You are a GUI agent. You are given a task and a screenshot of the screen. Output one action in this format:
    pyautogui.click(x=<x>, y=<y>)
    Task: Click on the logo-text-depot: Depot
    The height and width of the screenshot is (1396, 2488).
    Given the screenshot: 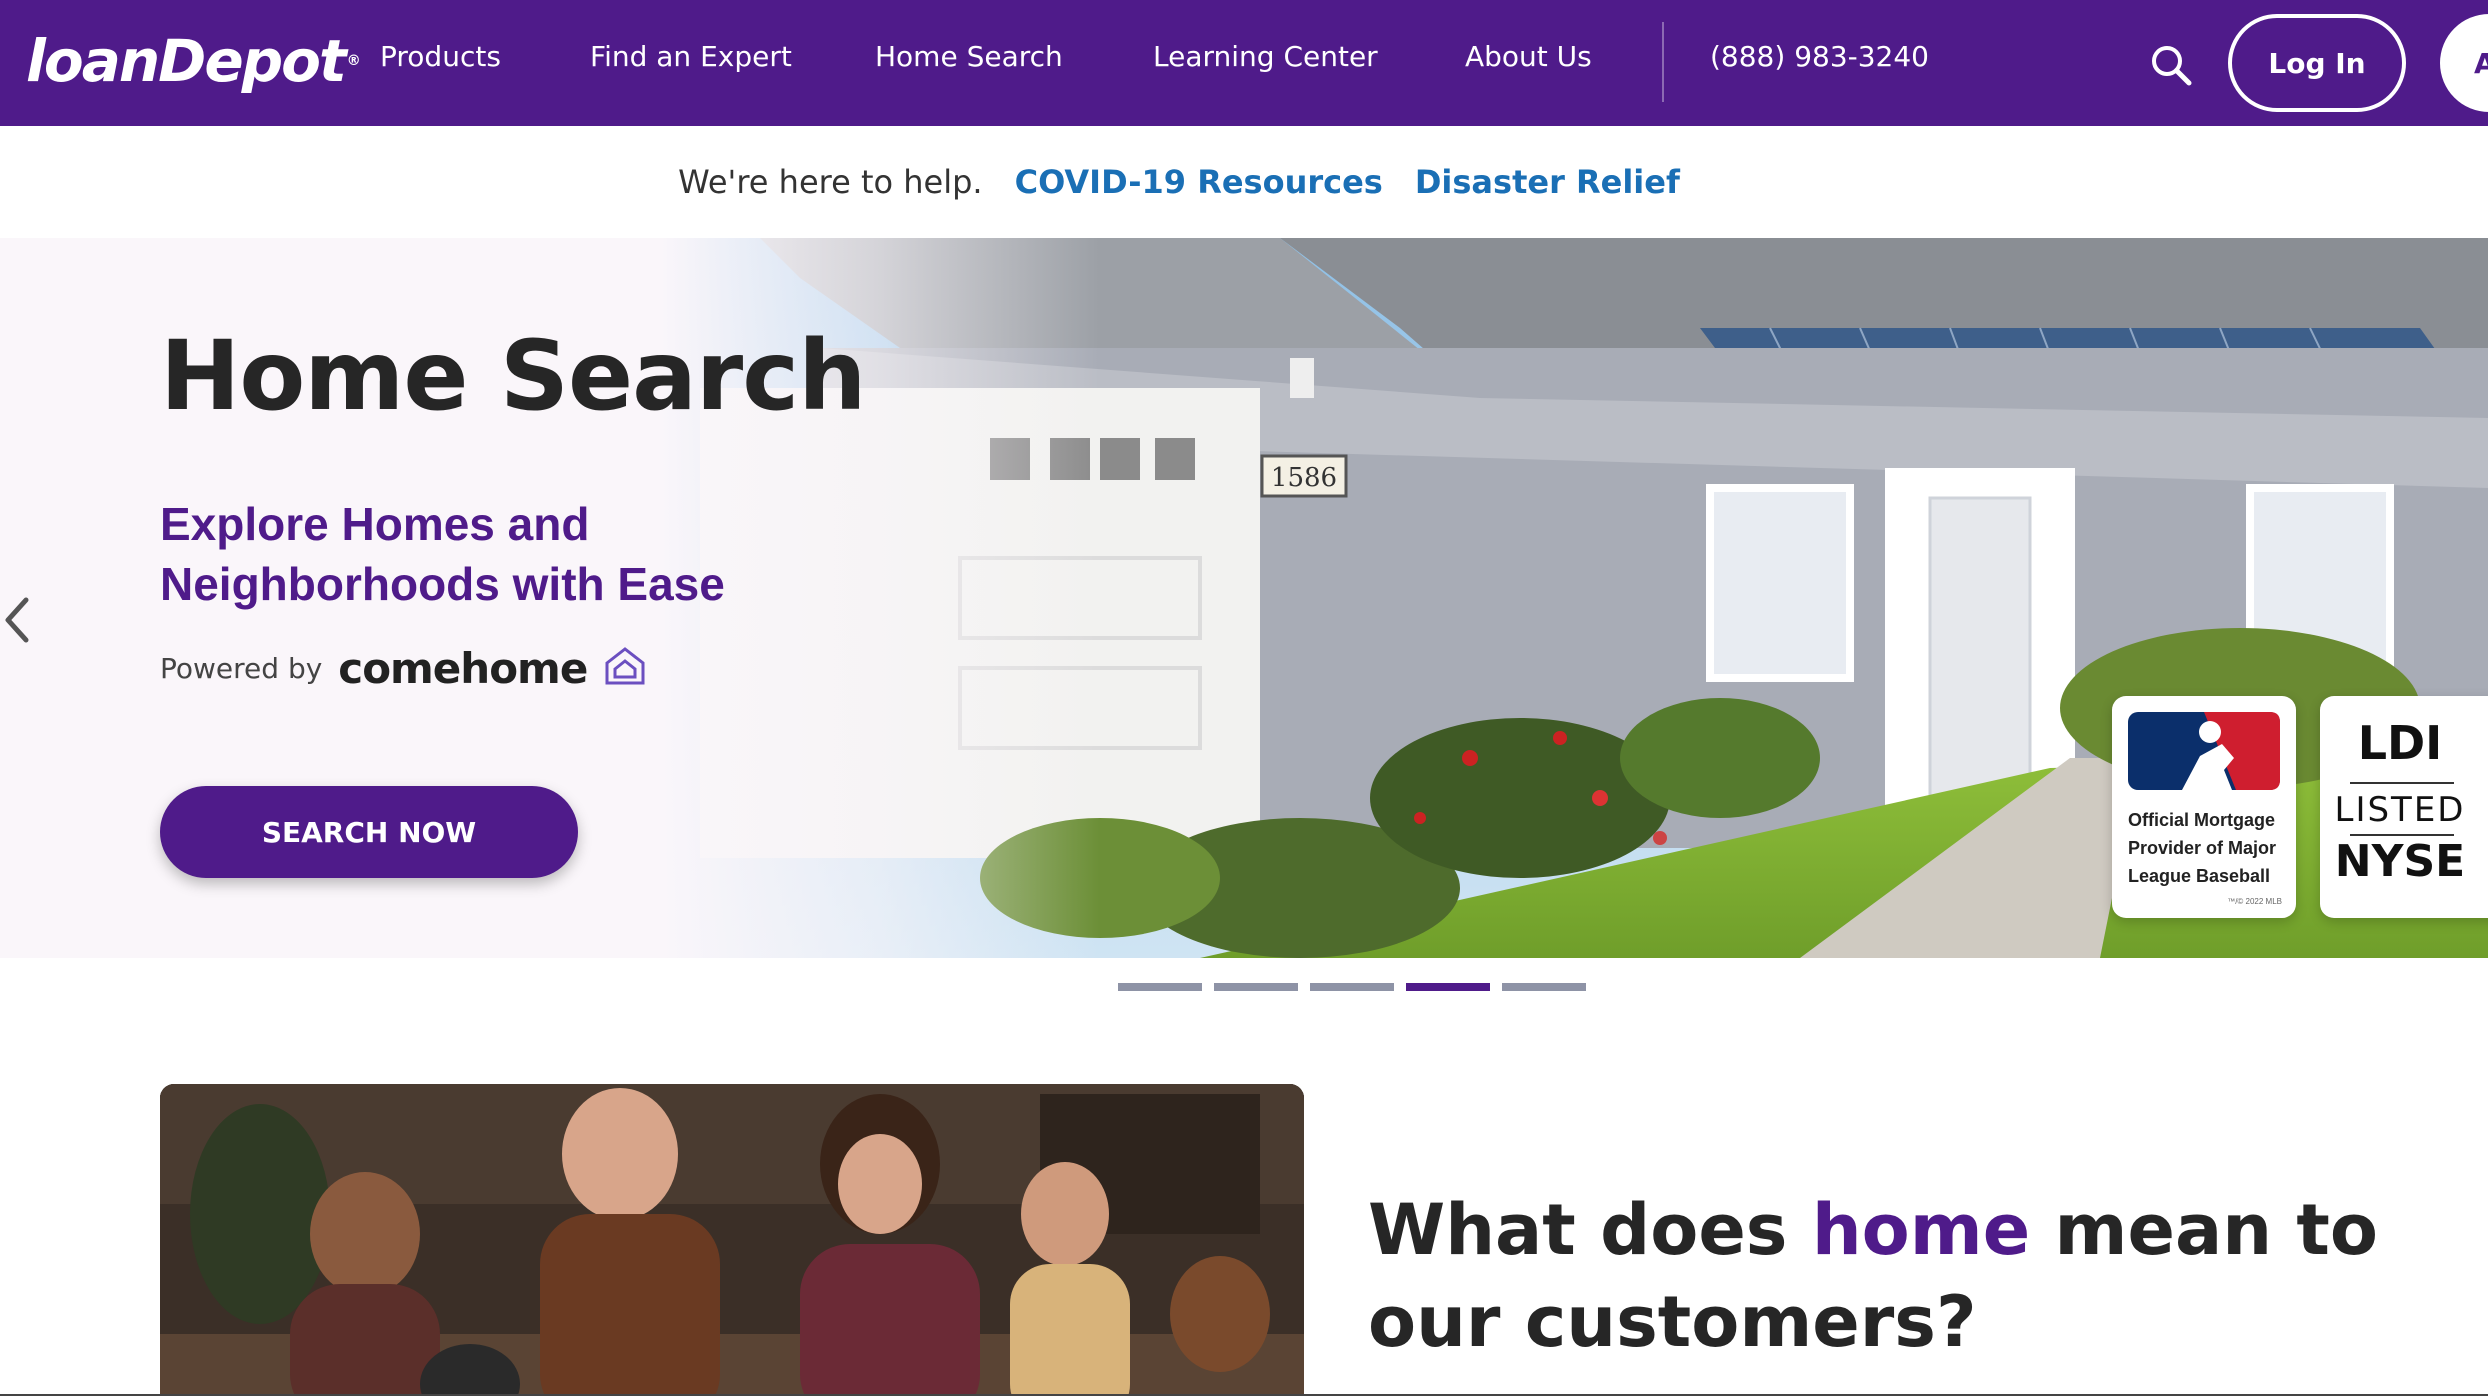 What is the action you would take?
    pyautogui.click(x=252, y=61)
    